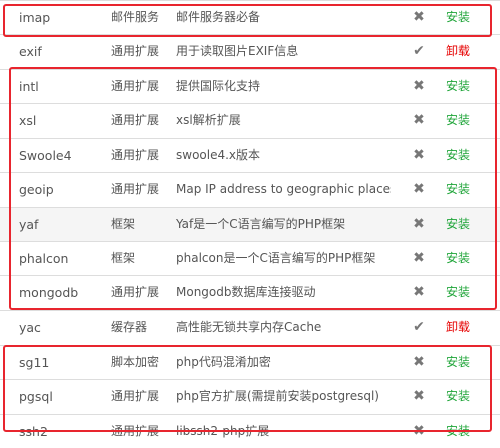  Describe the element at coordinates (277, 396) in the screenshot. I see `extension-description: php官方扩展(需提前安装postgresql)` at that location.